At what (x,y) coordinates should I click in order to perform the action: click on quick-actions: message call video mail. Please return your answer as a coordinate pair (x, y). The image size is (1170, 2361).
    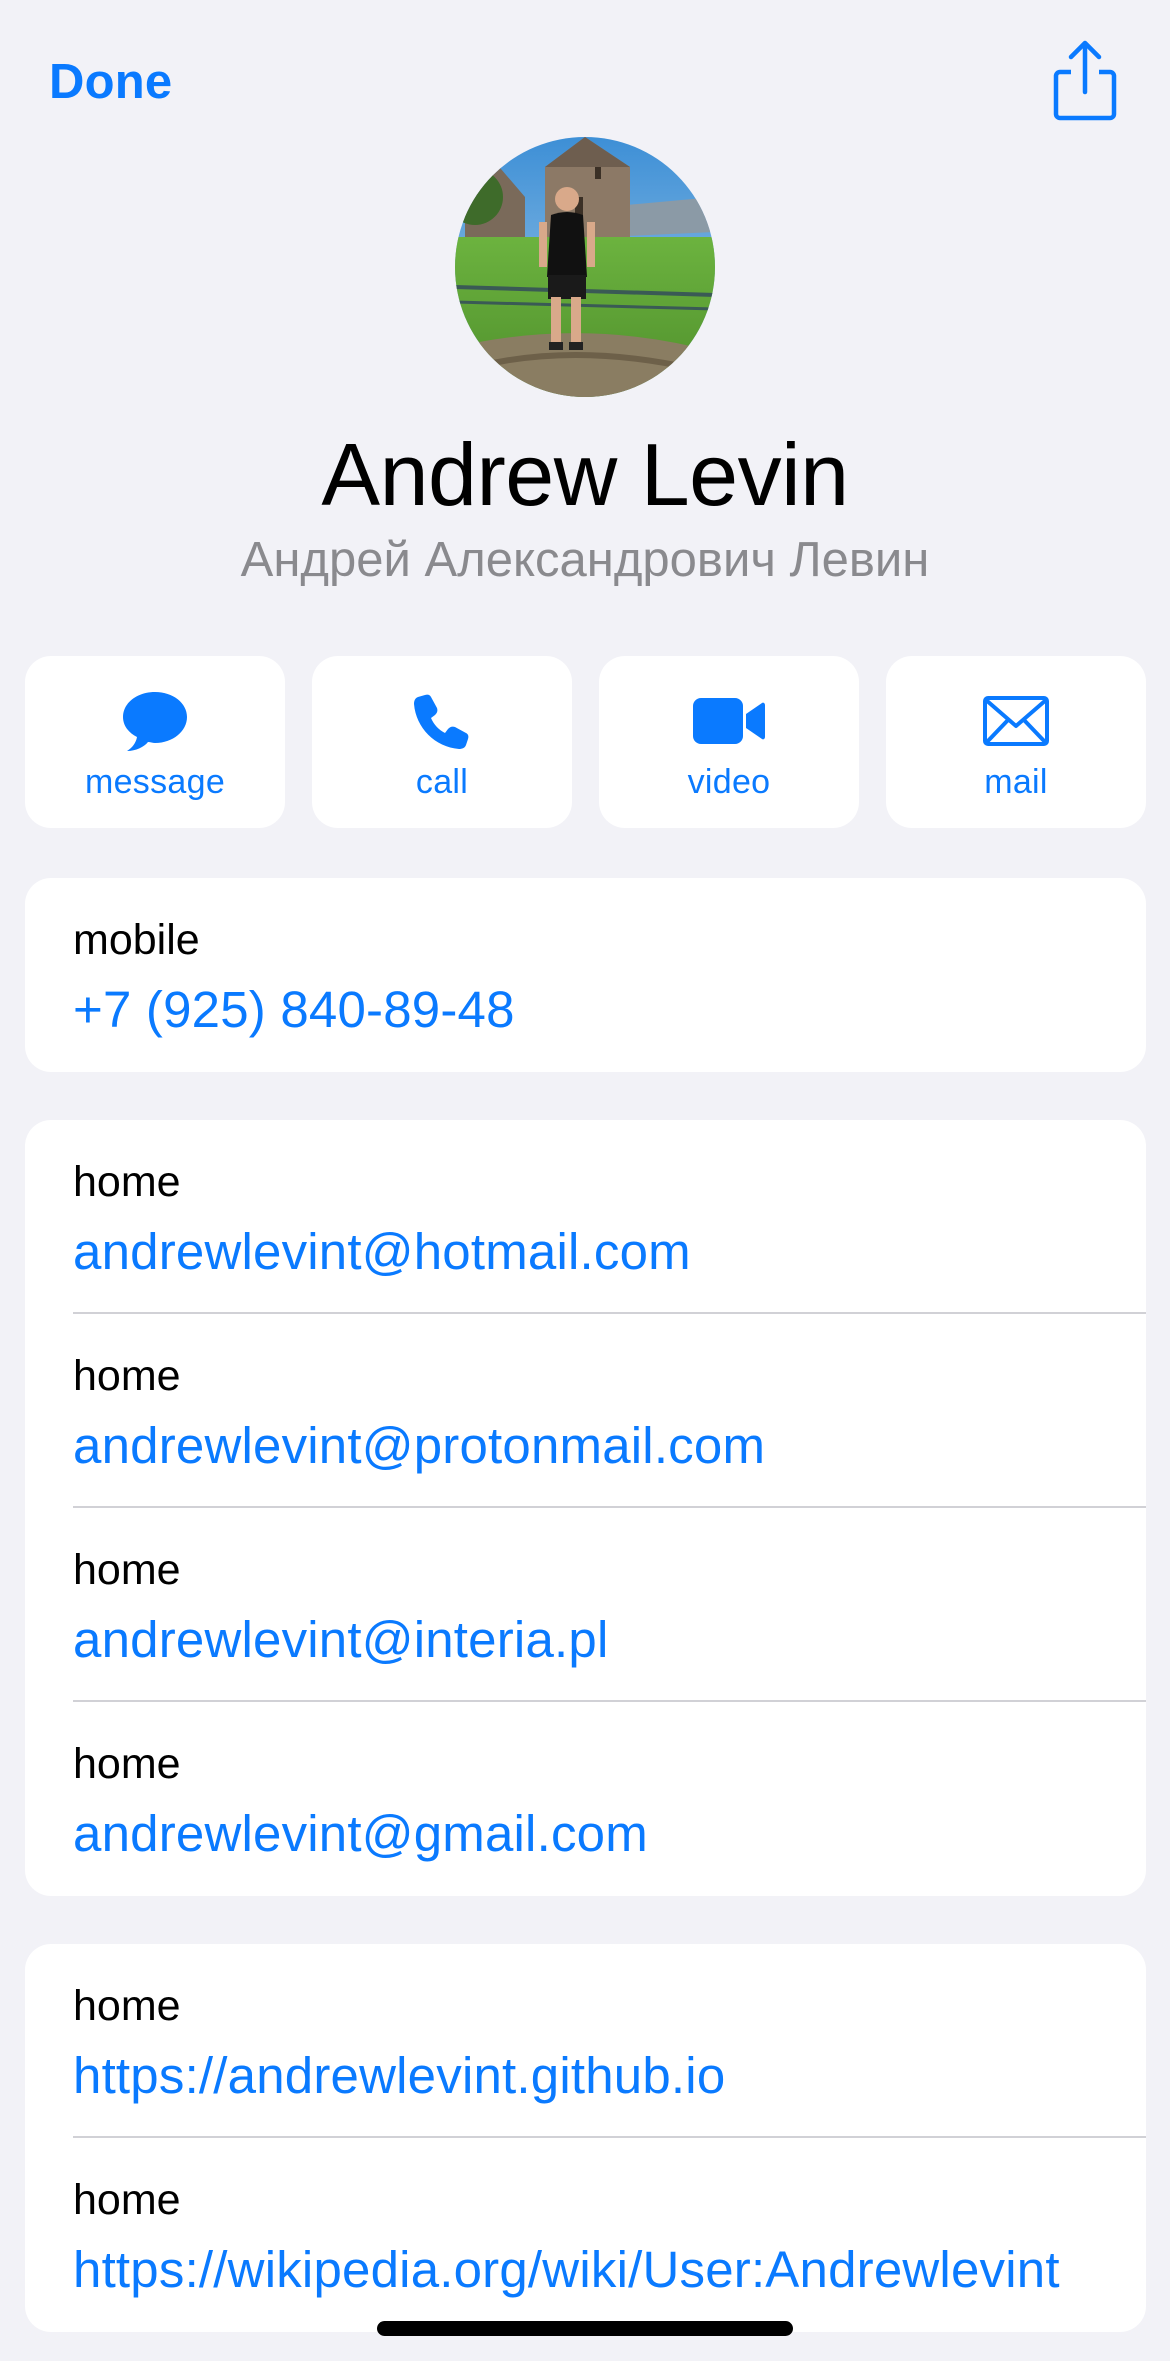
    Looking at the image, I should click on (585, 742).